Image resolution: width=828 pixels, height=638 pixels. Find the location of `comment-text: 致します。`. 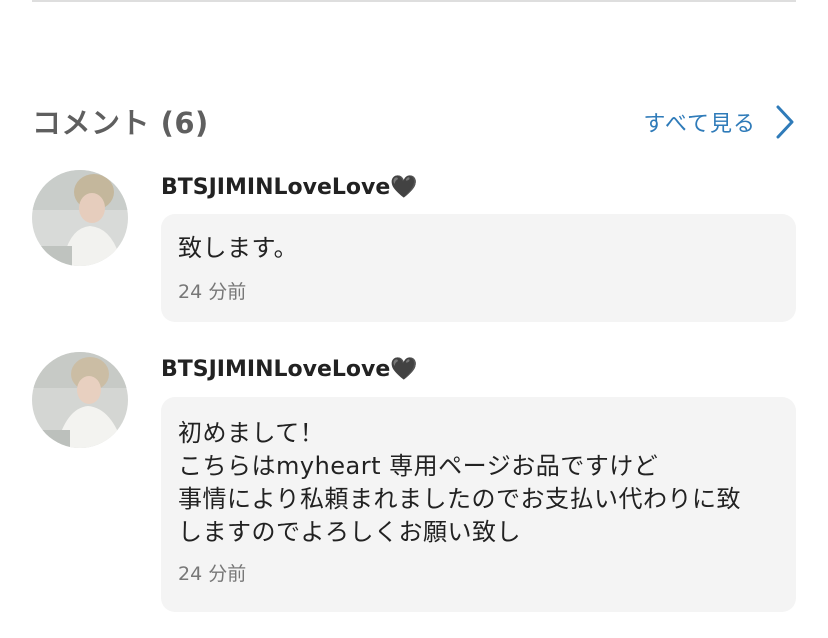

comment-text: 致します。 is located at coordinates (238, 248).